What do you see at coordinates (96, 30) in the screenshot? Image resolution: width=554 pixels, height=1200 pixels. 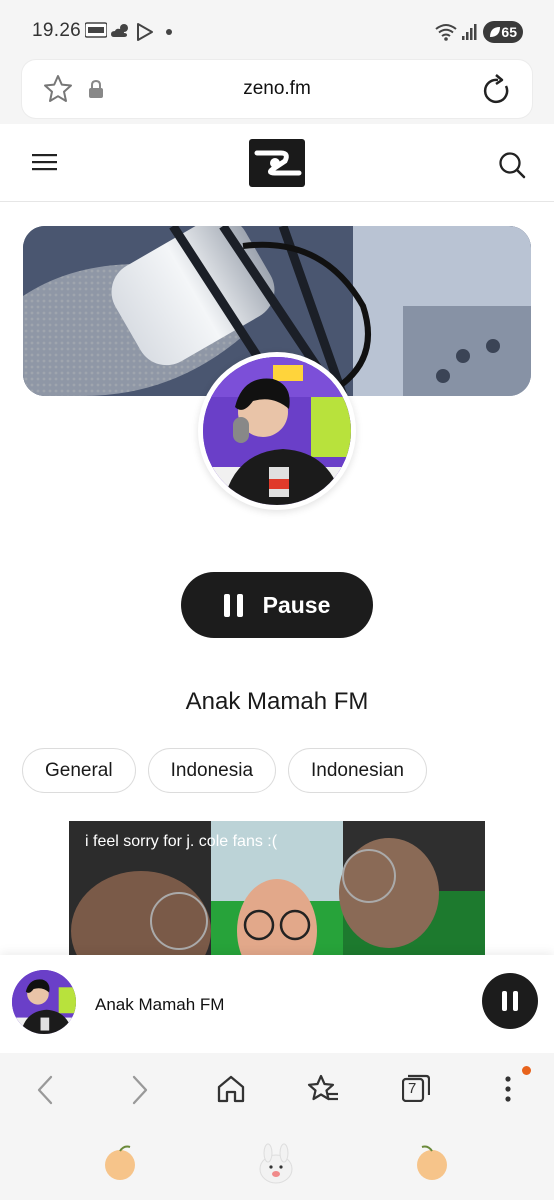 I see `kuk-badge-icon` at bounding box center [96, 30].